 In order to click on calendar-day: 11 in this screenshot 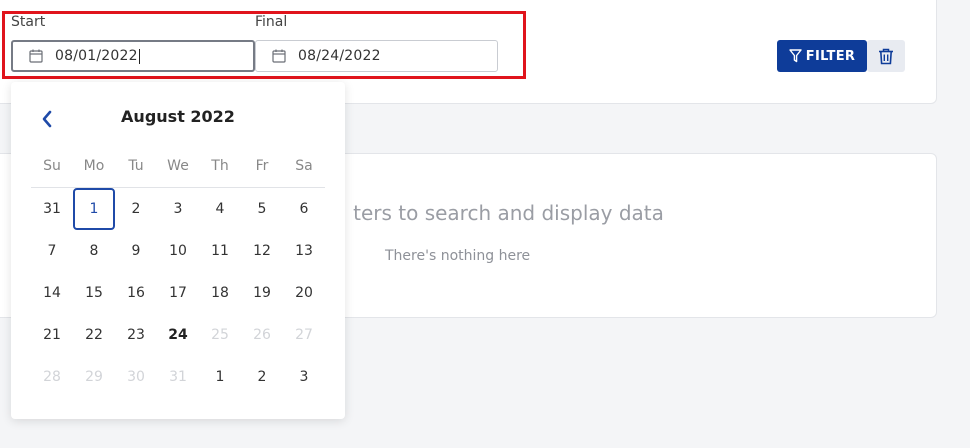, I will do `click(220, 251)`.